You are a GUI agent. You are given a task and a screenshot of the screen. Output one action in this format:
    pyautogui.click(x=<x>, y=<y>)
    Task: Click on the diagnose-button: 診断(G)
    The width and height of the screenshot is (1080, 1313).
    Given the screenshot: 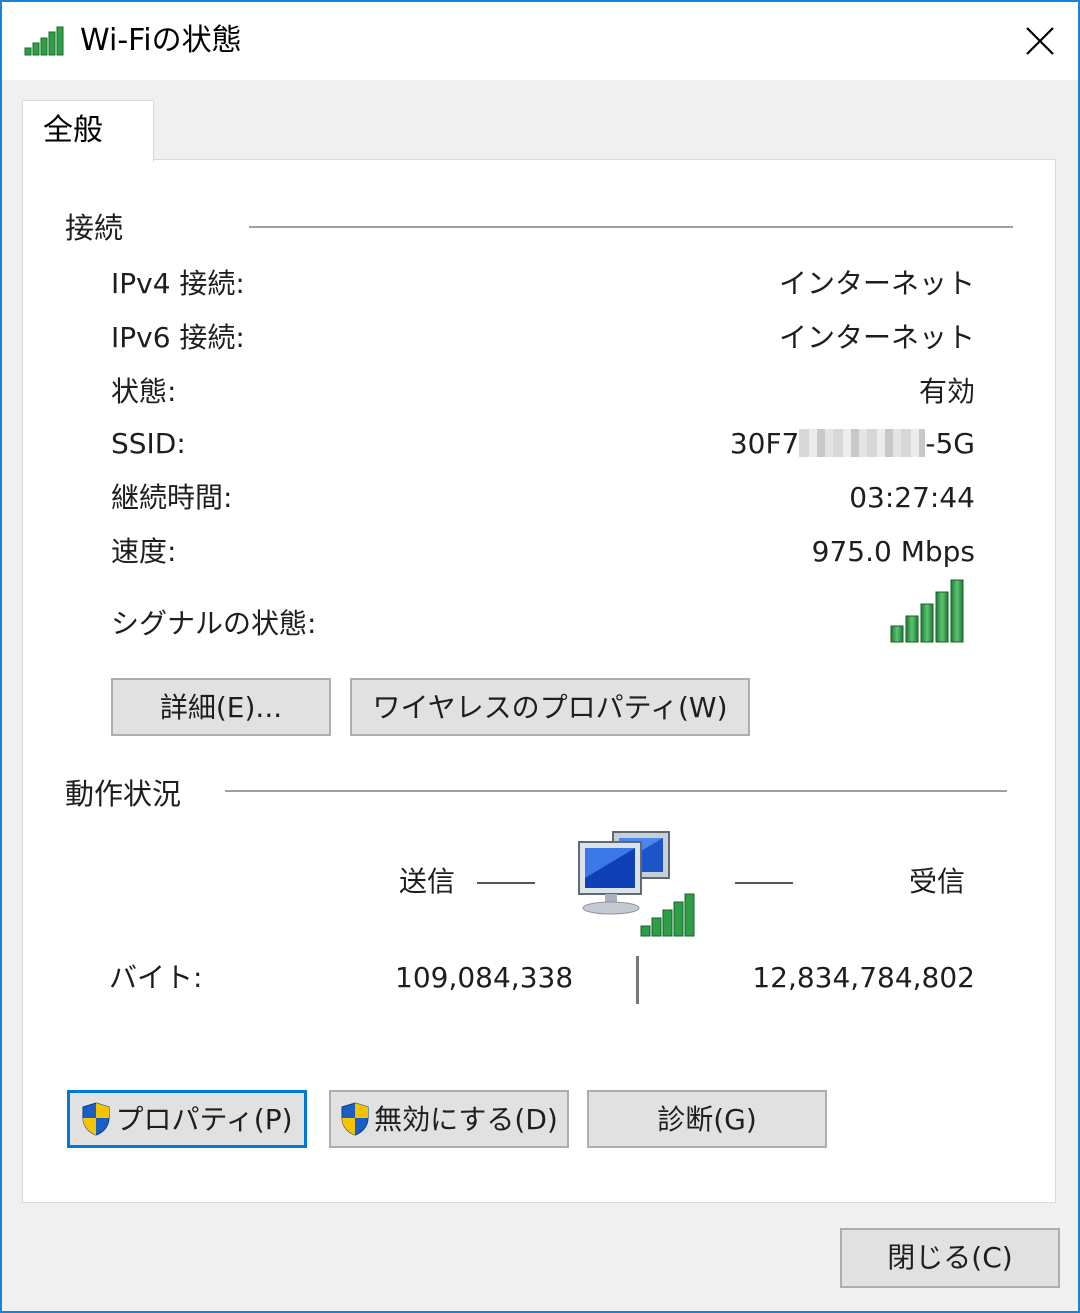 What is the action you would take?
    pyautogui.click(x=707, y=1119)
    